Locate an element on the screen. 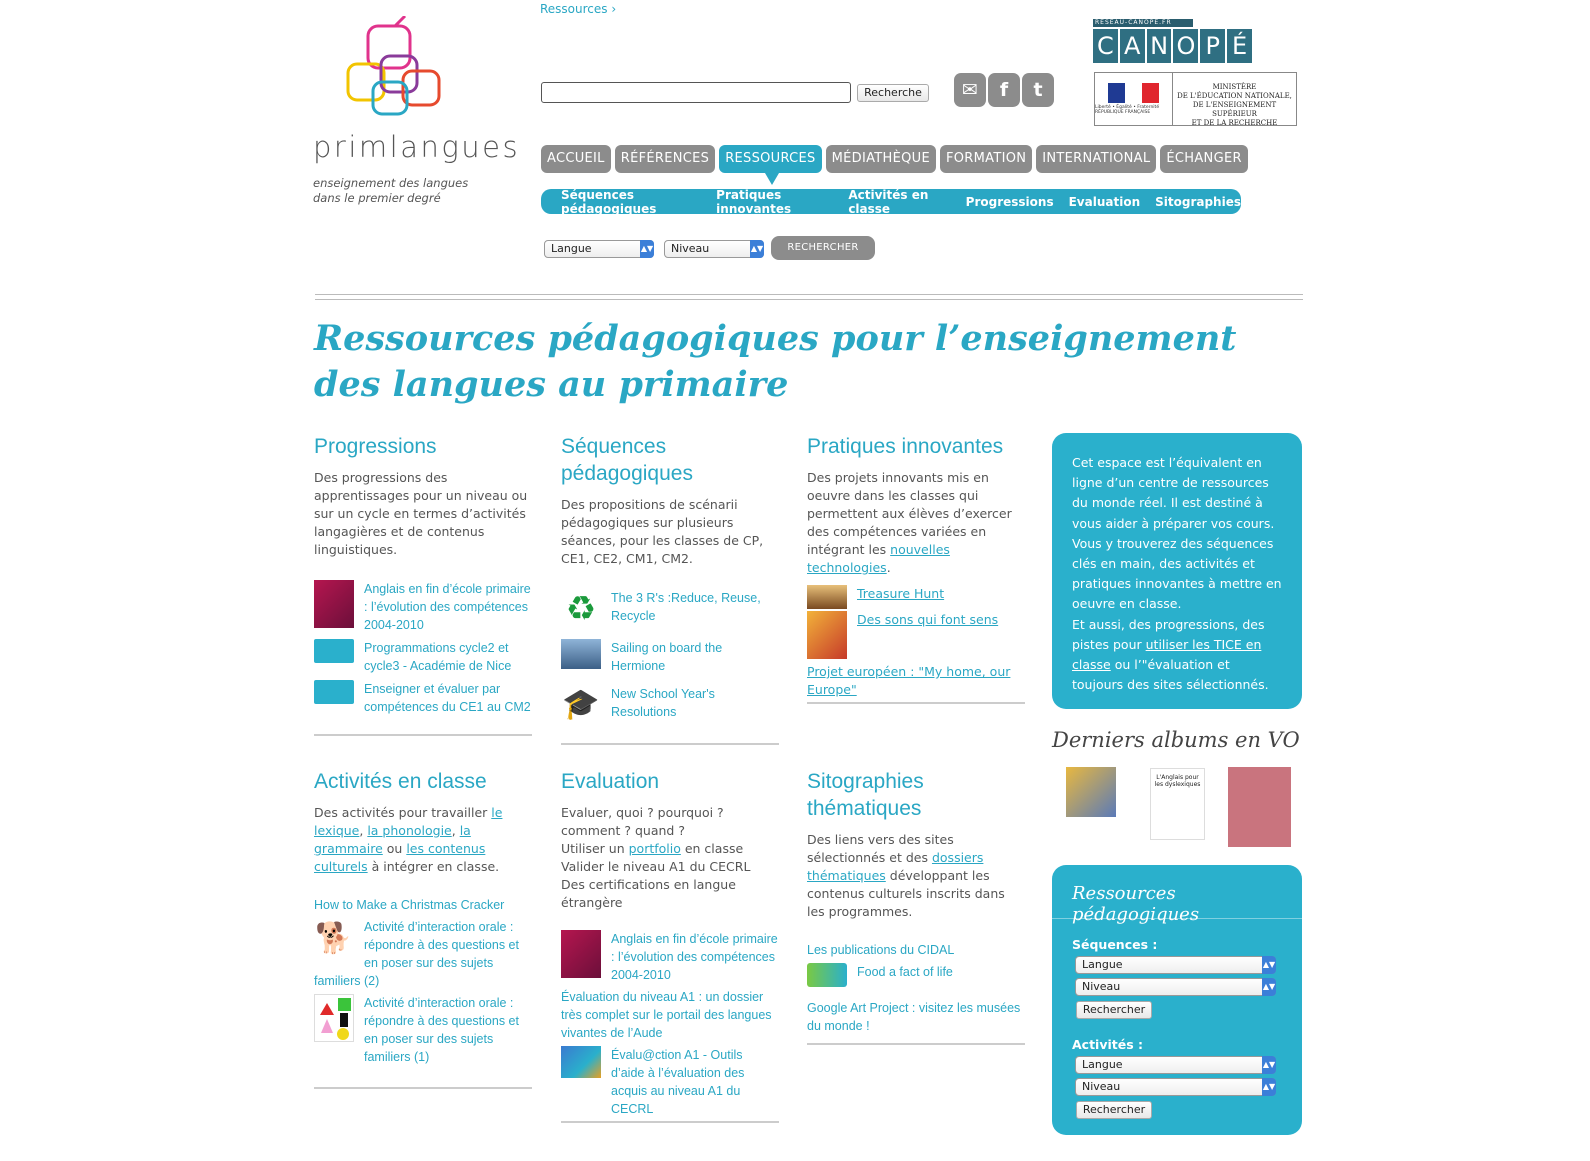  tab-formation: FORMATION is located at coordinates (986, 159).